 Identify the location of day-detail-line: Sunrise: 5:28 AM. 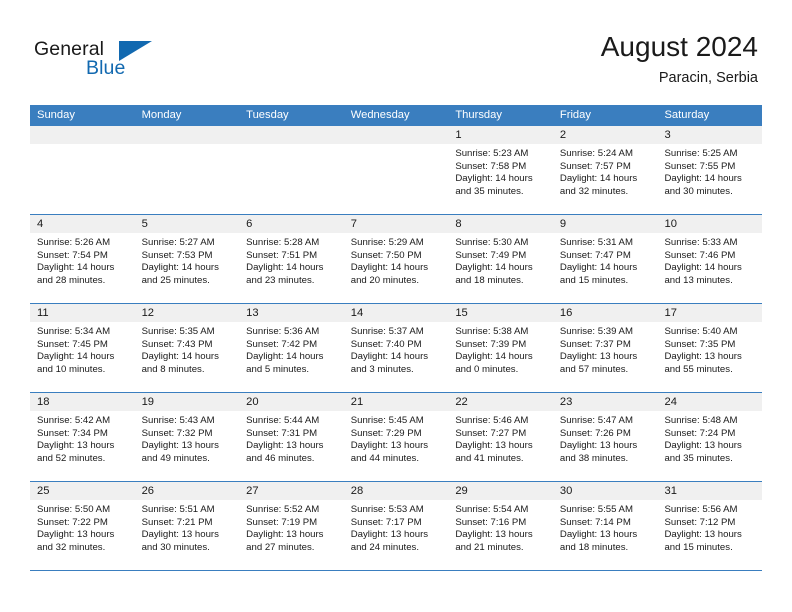
(283, 242).